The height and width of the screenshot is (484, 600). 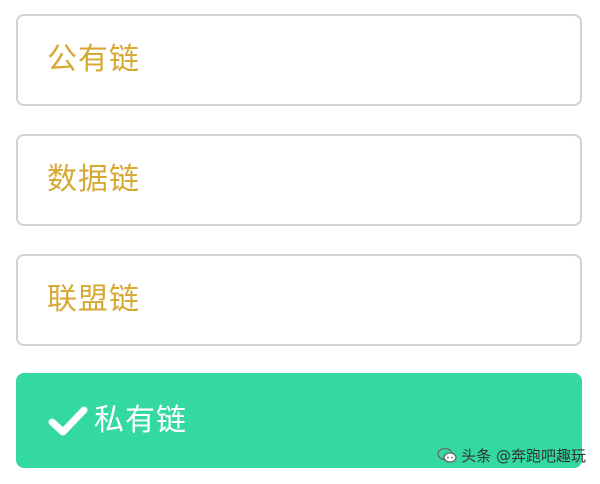 I want to click on source-watermark: 头条 @奔跑吧趣玩, so click(x=511, y=455).